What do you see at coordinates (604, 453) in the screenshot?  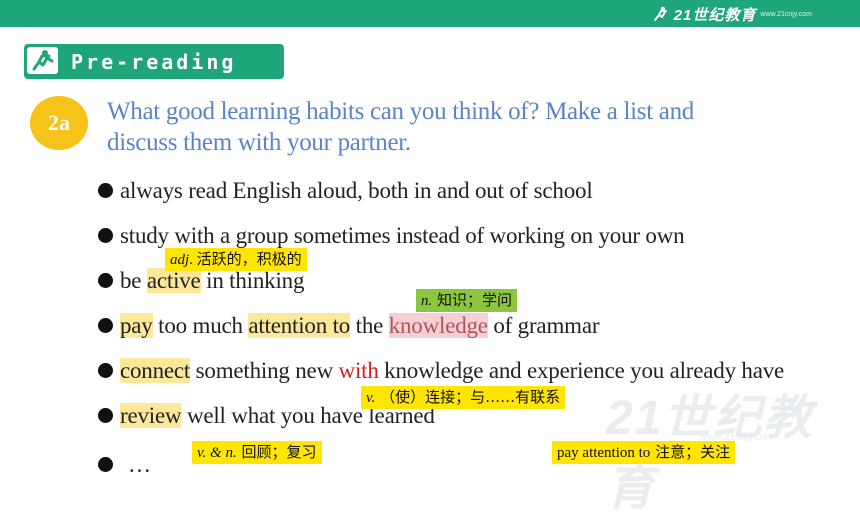 I see `note-pay-phrase: pay attention to` at bounding box center [604, 453].